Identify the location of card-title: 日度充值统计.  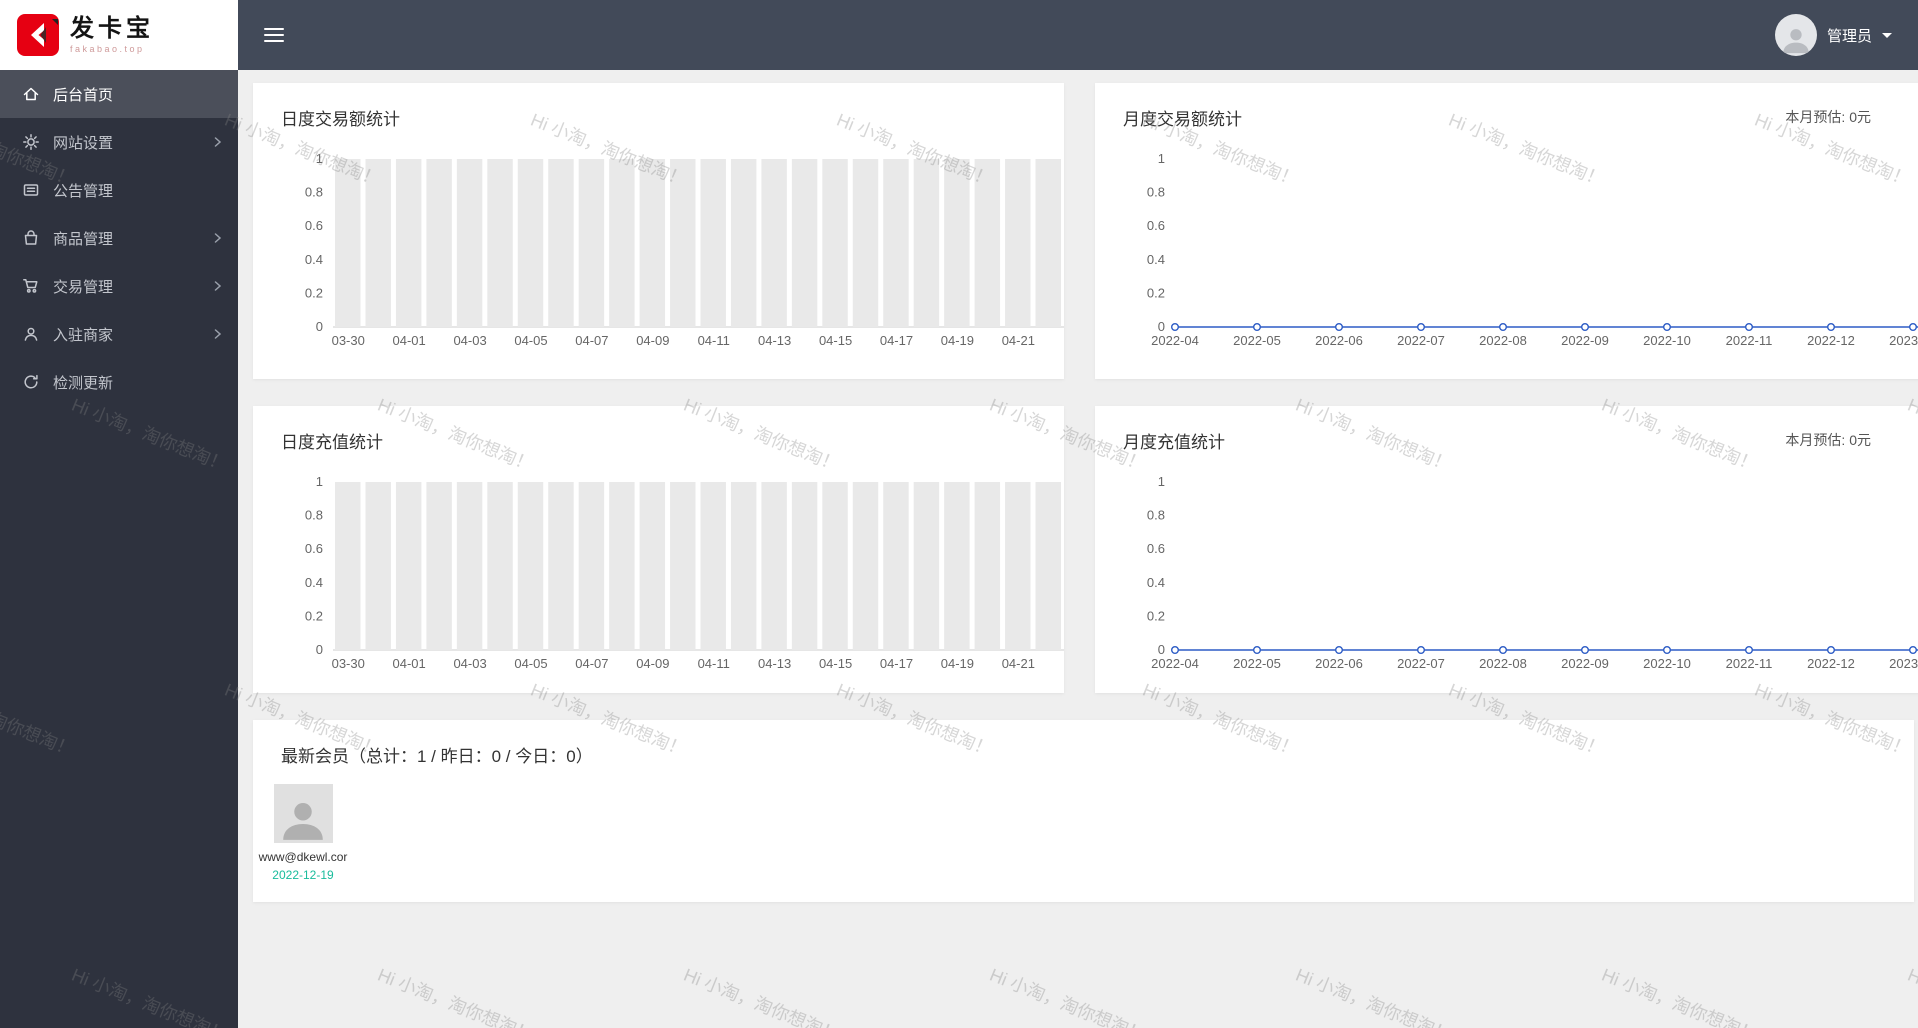
(332, 442).